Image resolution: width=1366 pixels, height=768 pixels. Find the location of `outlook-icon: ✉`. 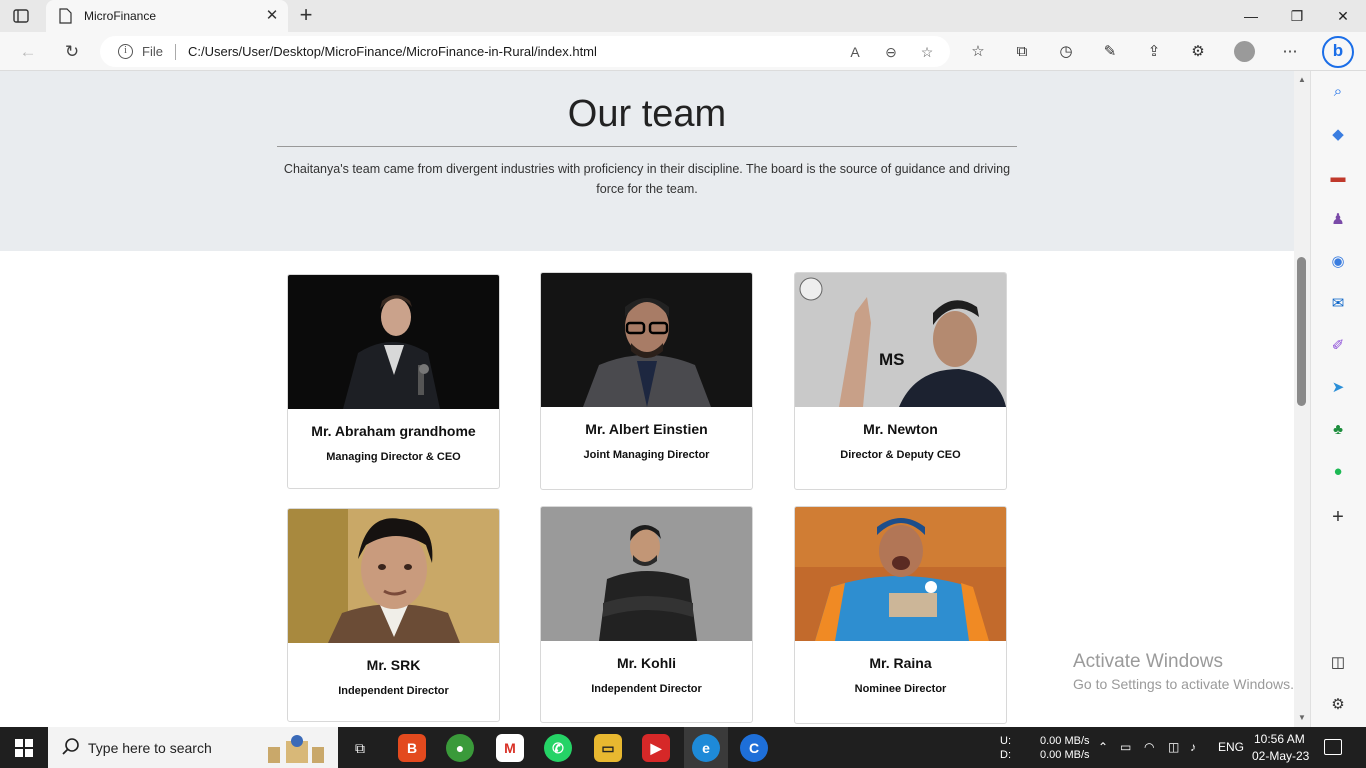

outlook-icon: ✉ is located at coordinates (1338, 304).